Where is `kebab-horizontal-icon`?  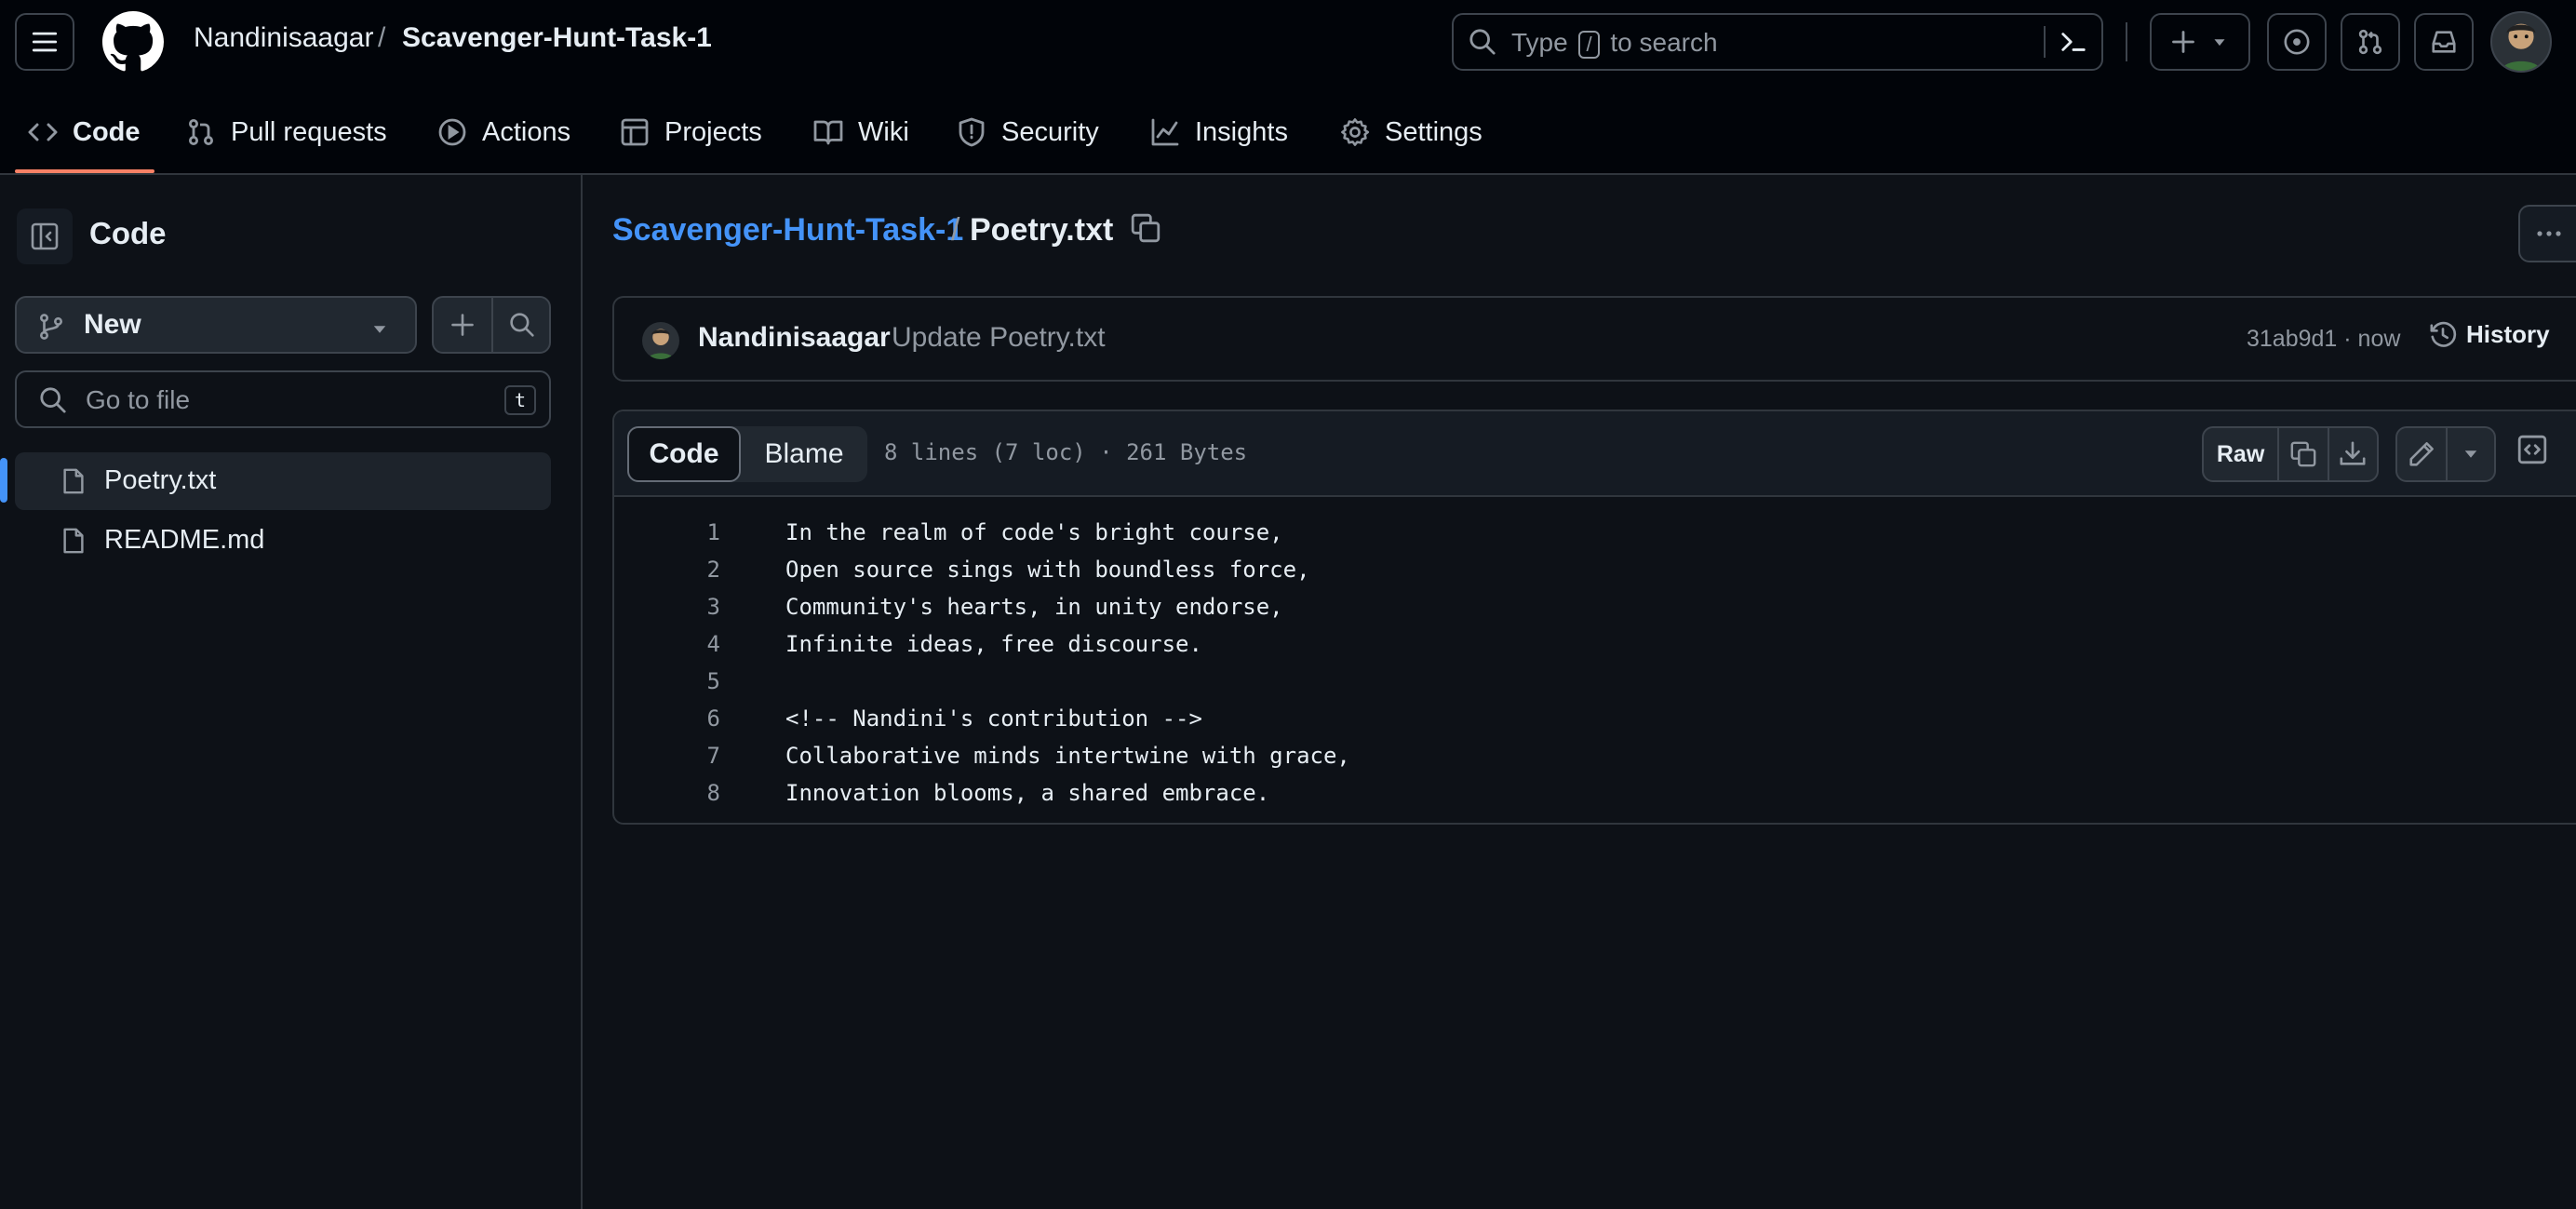
kebab-horizontal-icon is located at coordinates (2549, 233).